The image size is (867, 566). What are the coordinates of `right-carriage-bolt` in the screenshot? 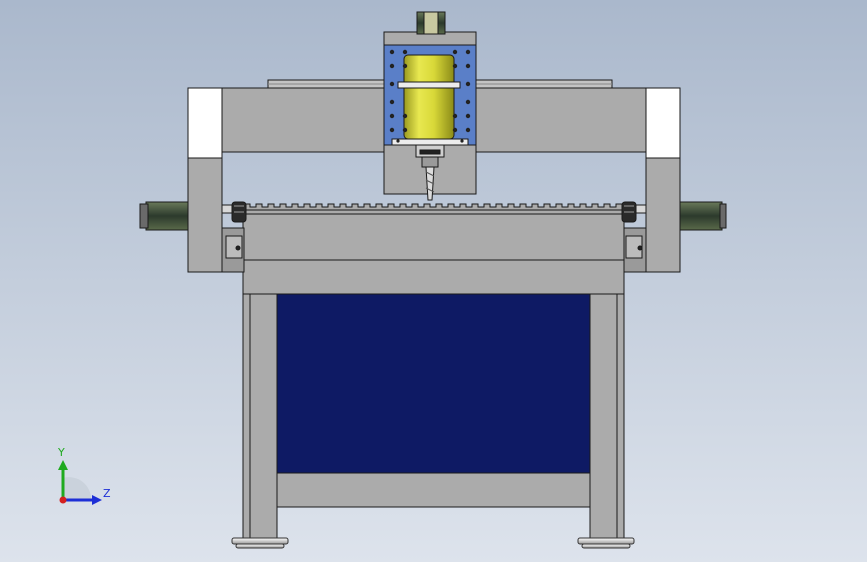 It's located at (640, 248).